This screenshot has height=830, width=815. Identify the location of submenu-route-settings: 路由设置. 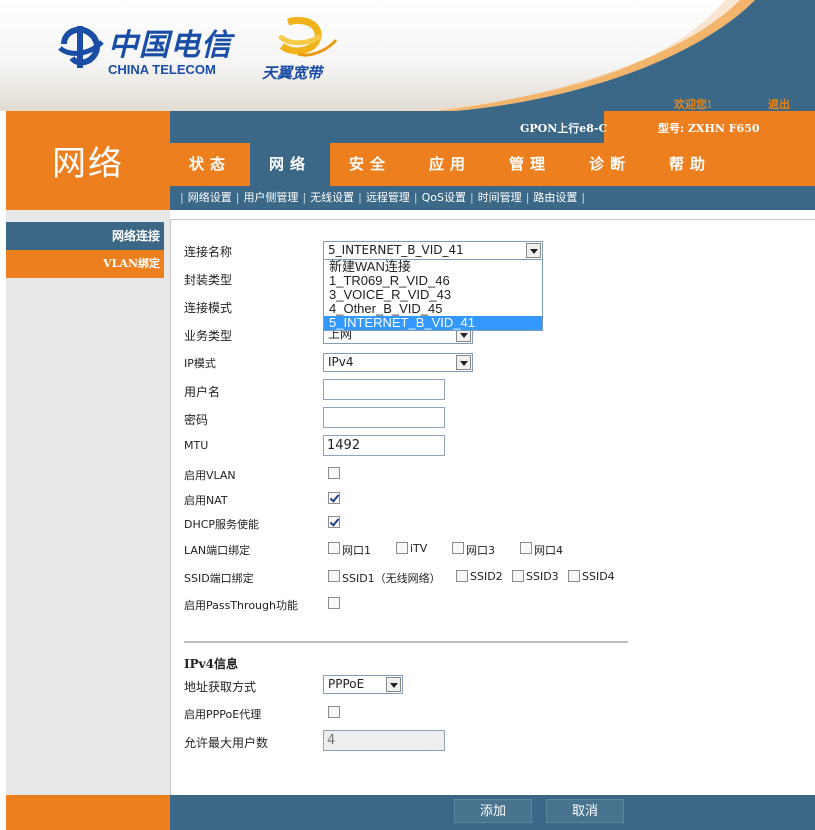
(555, 197).